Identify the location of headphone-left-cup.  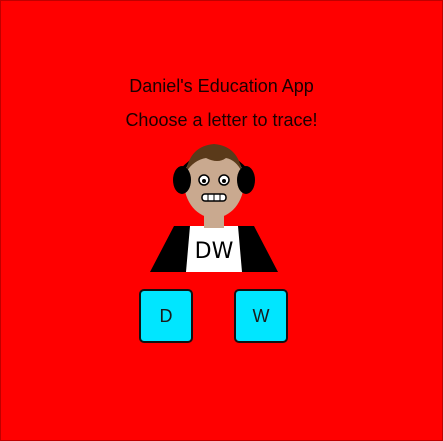
(182, 180).